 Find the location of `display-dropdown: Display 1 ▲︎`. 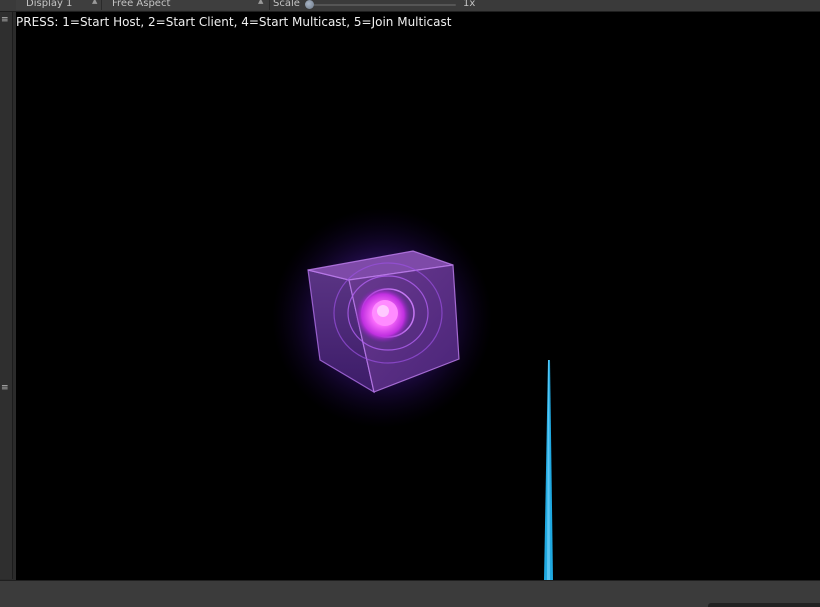

display-dropdown: Display 1 ▲︎ is located at coordinates (59, 5).